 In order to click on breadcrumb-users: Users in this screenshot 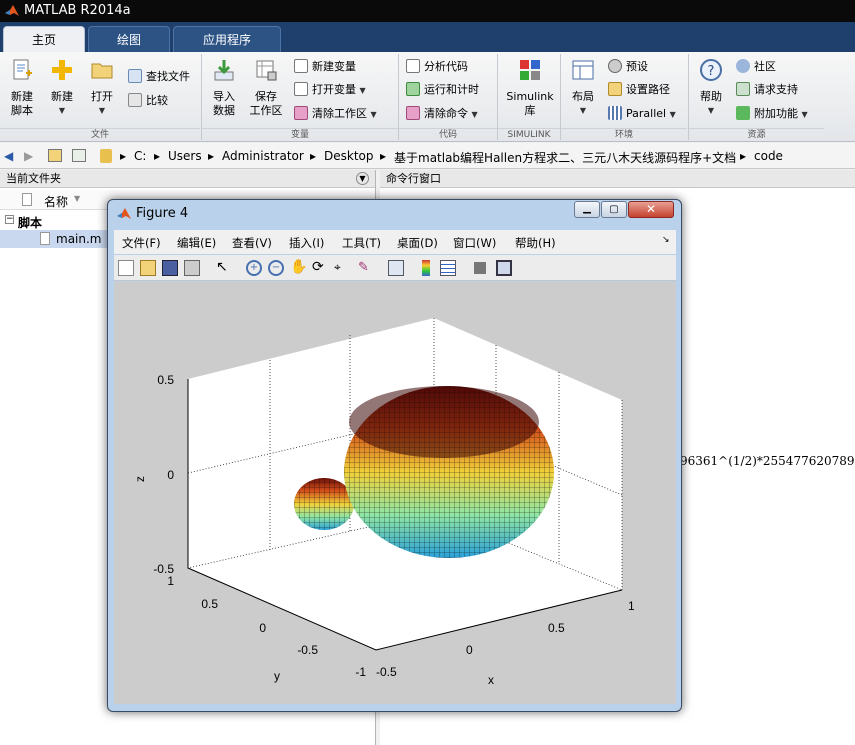, I will do `click(185, 156)`.